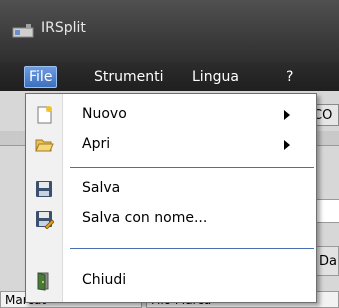 This screenshot has width=339, height=308. I want to click on new-document-icon, so click(44, 115).